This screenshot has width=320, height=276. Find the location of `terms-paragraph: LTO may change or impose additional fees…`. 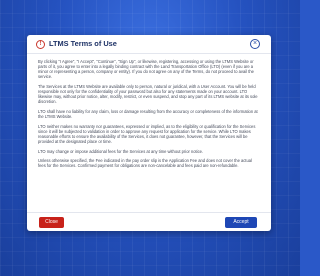

terms-paragraph: LTO may change or impose additional fees… is located at coordinates (121, 151).